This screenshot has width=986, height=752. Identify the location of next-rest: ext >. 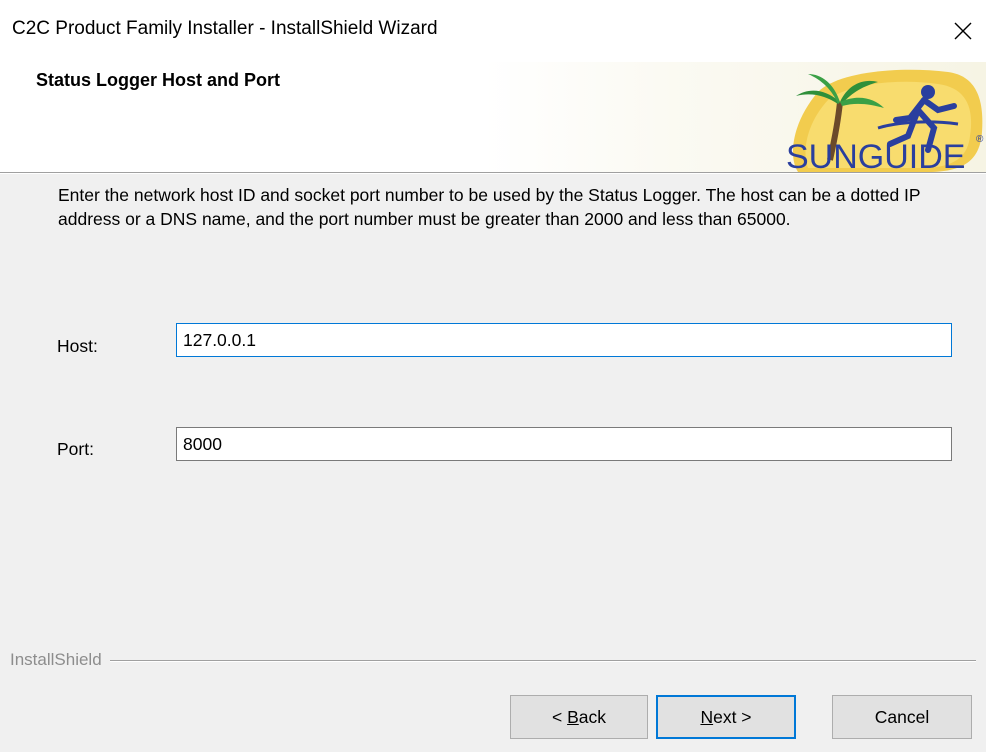
(732, 716).